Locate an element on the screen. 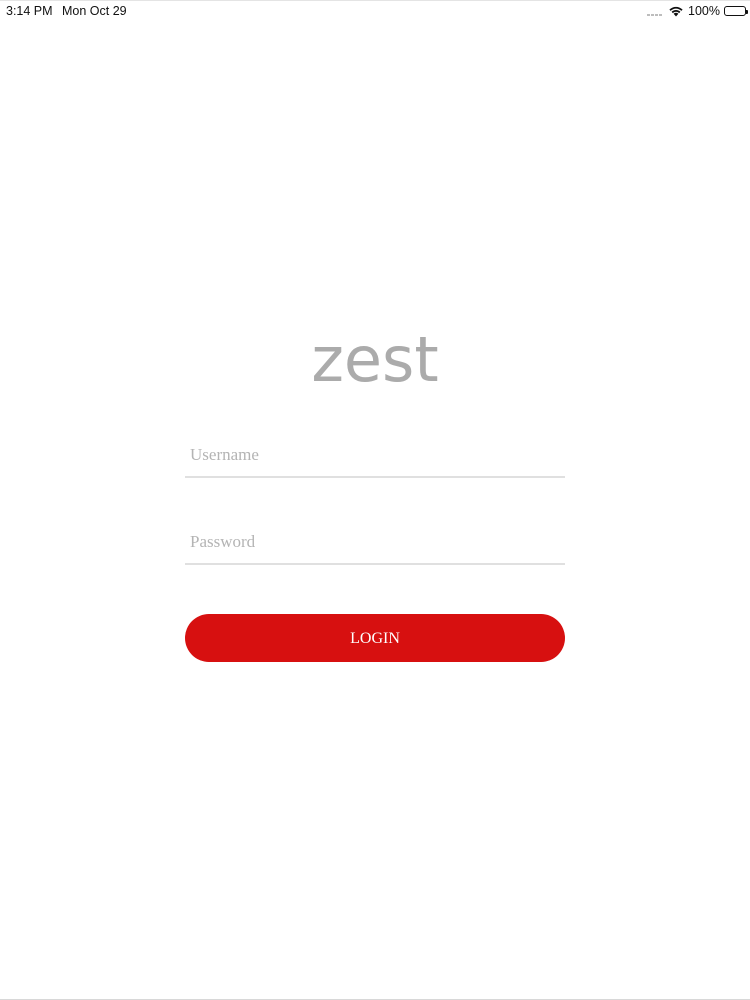 This screenshot has height=1000, width=750. cellular-signal-icon is located at coordinates (655, 11).